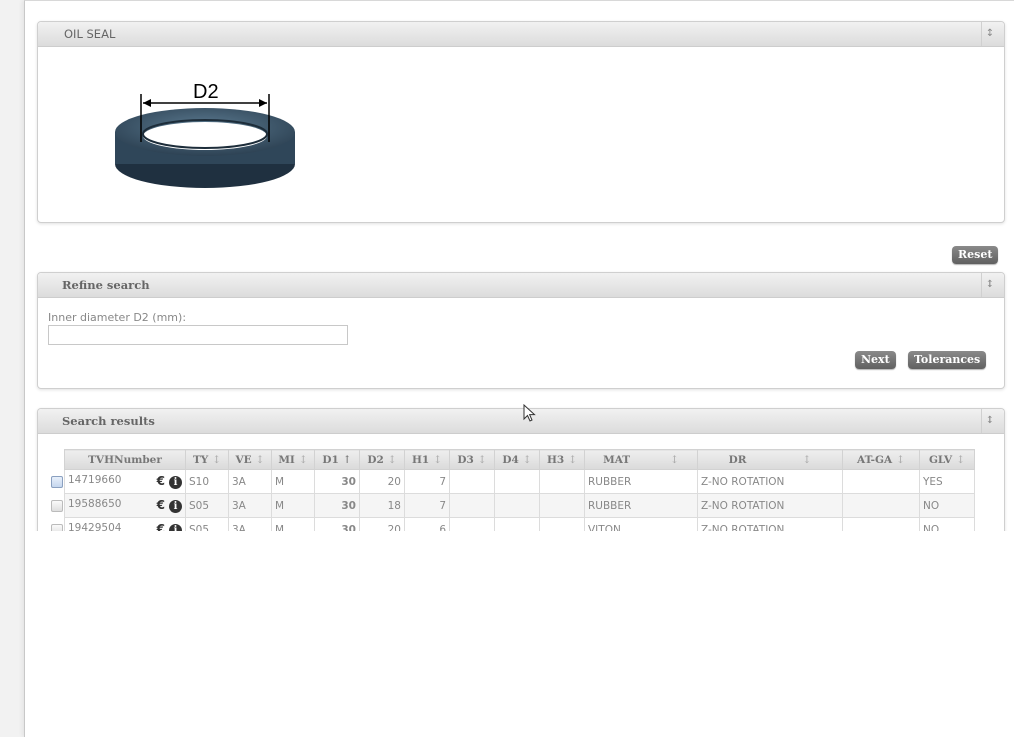 This screenshot has width=1014, height=737. I want to click on reset-button: Reset, so click(975, 255).